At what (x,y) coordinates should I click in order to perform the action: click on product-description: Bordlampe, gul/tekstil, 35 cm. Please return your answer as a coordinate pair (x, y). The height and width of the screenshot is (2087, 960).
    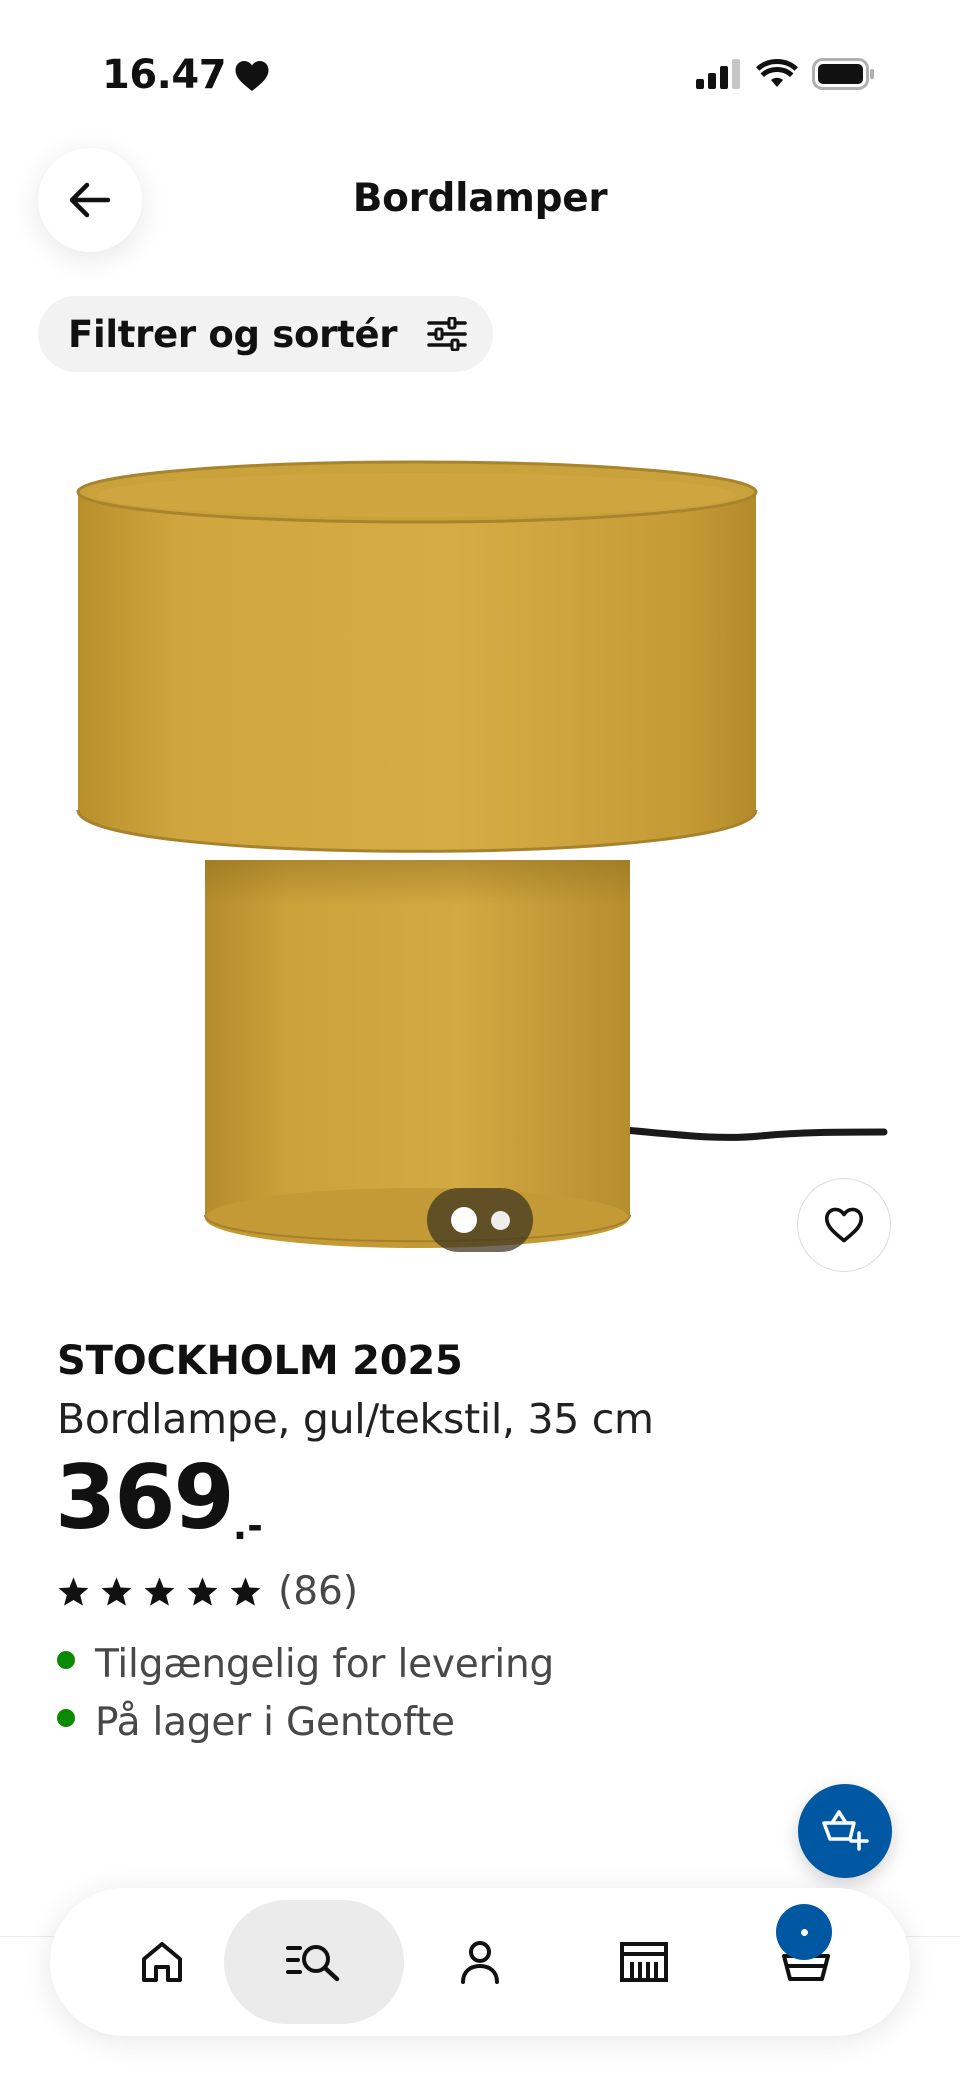
    Looking at the image, I should click on (355, 1419).